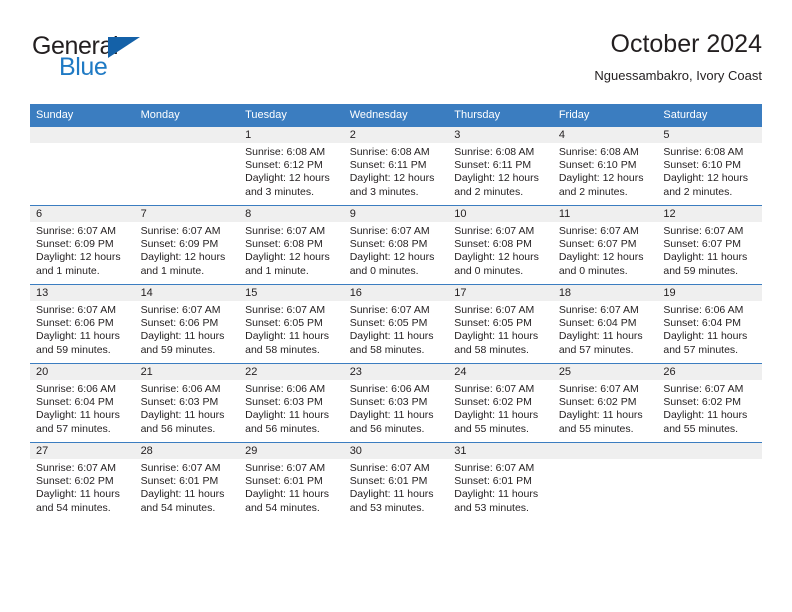  Describe the element at coordinates (124, 47) in the screenshot. I see `blue-triangle-icon` at that location.